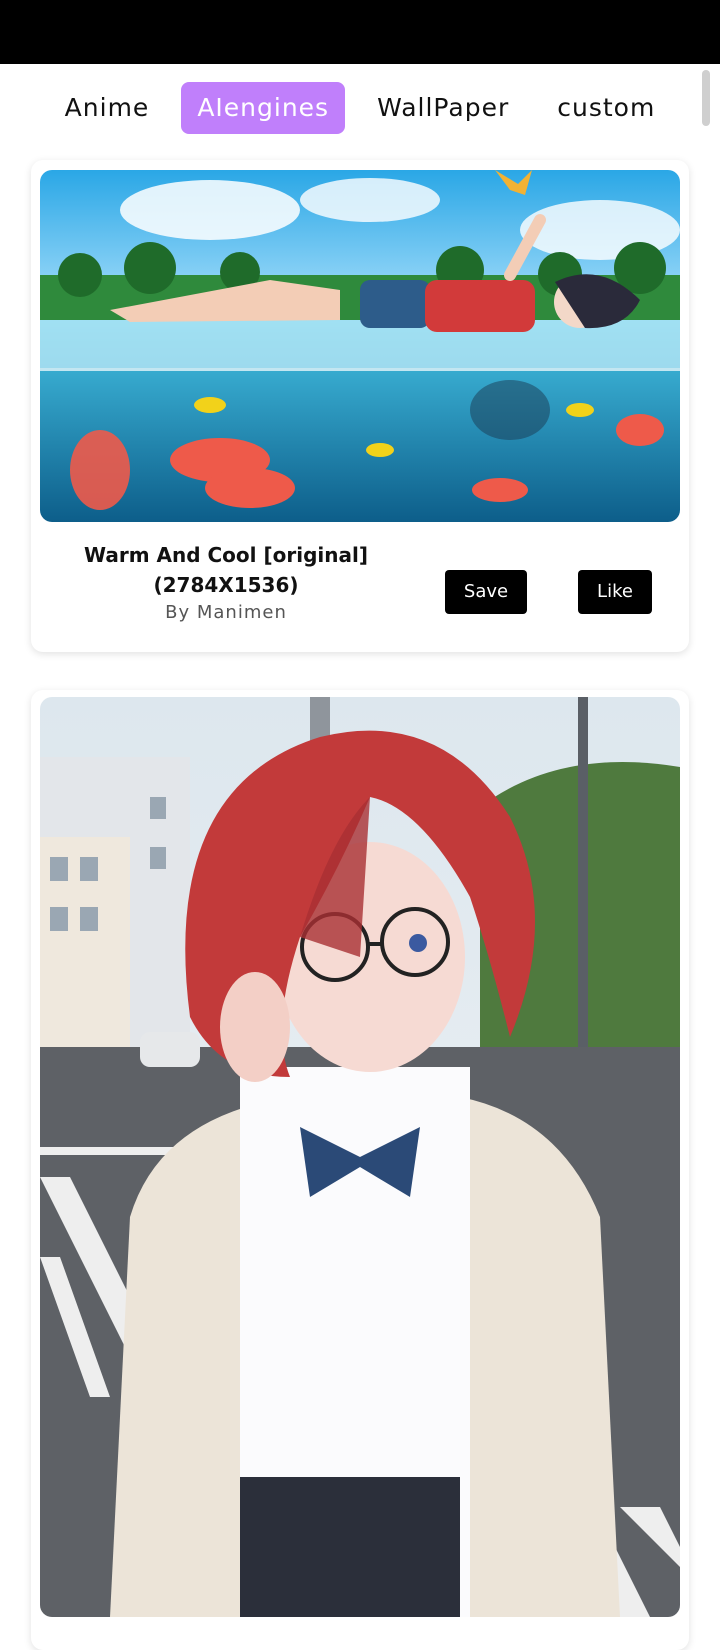  What do you see at coordinates (443, 108) in the screenshot?
I see `tab-wallpaper: WallPaper` at bounding box center [443, 108].